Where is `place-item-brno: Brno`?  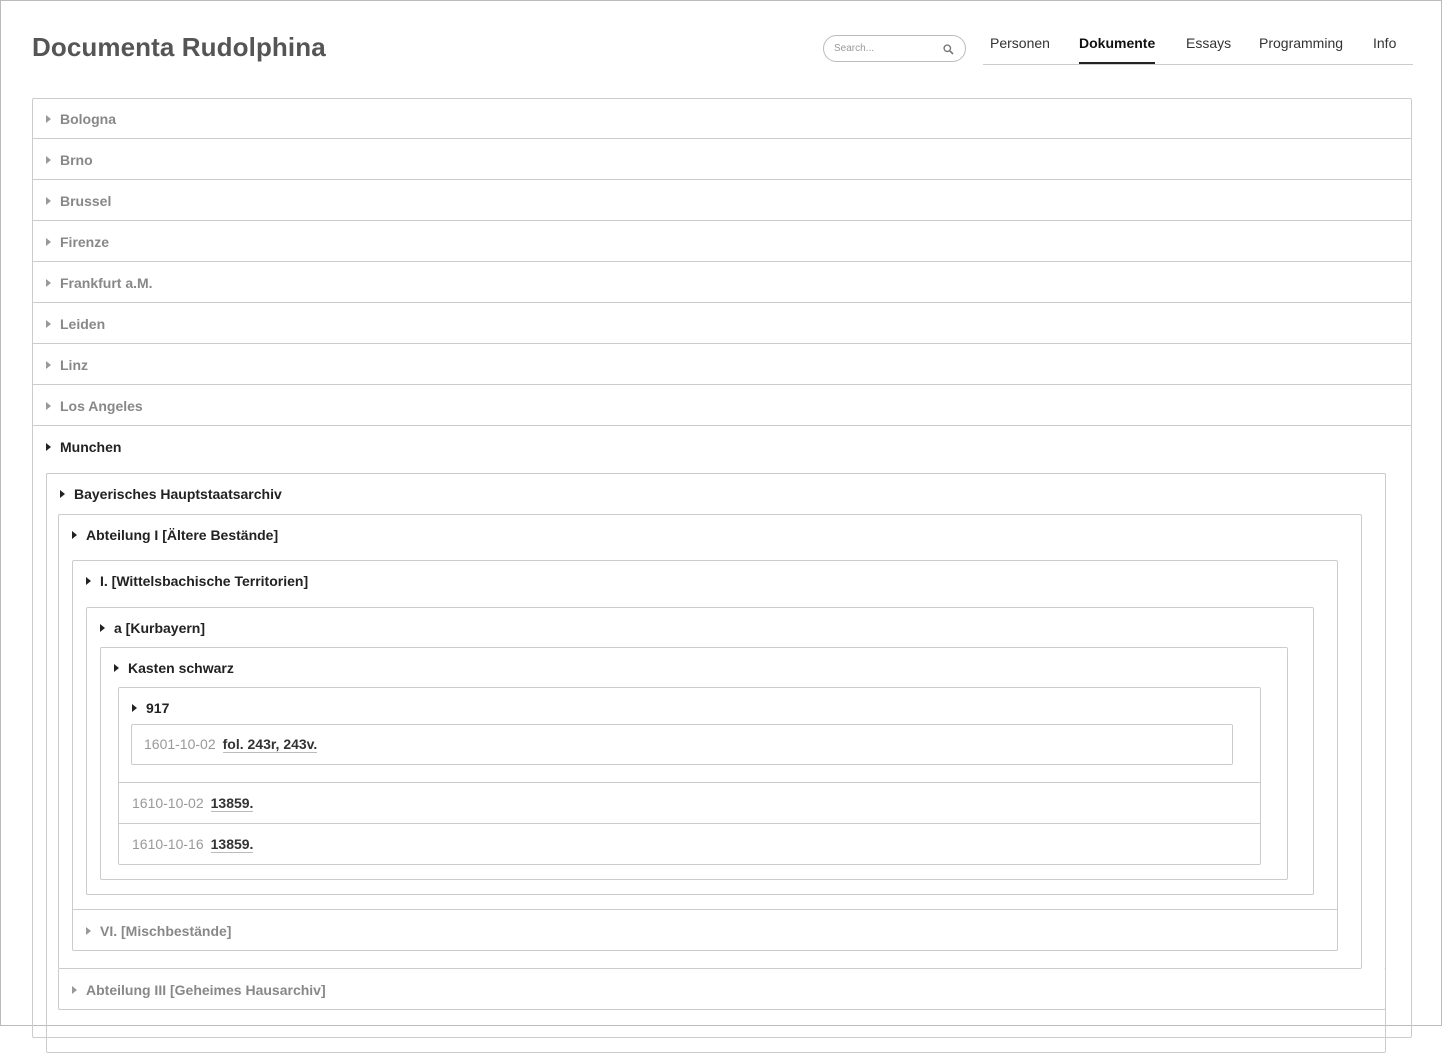 place-item-brno: Brno is located at coordinates (69, 160).